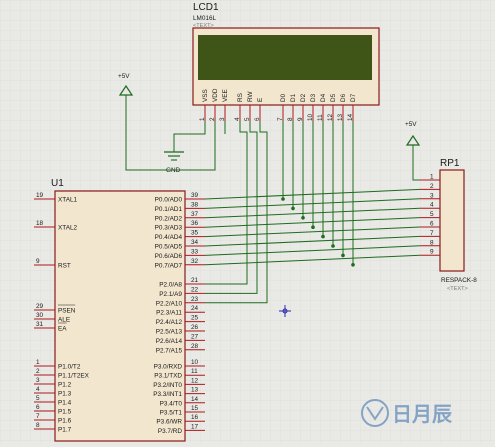  Describe the element at coordinates (40, 324) in the screenshot. I see `mcu-pin-number: 31` at that location.